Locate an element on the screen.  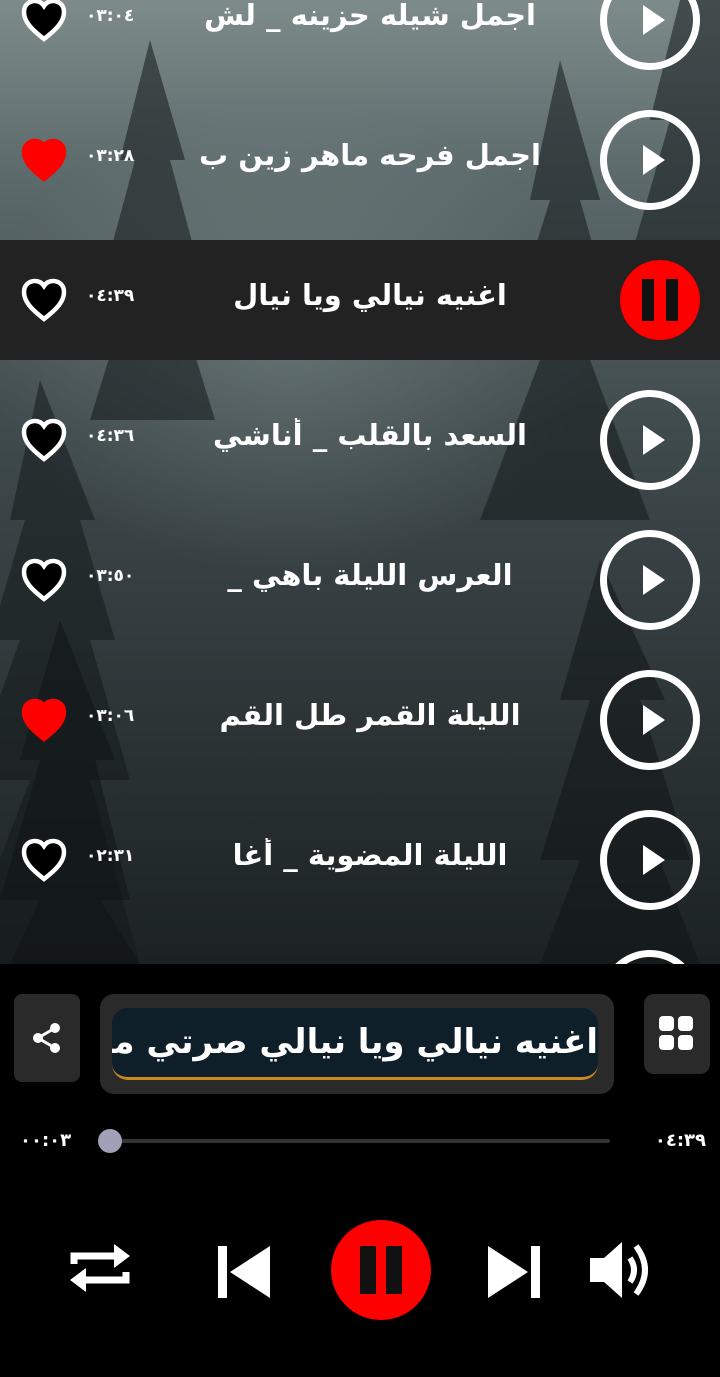
share-button is located at coordinates (47, 1038).